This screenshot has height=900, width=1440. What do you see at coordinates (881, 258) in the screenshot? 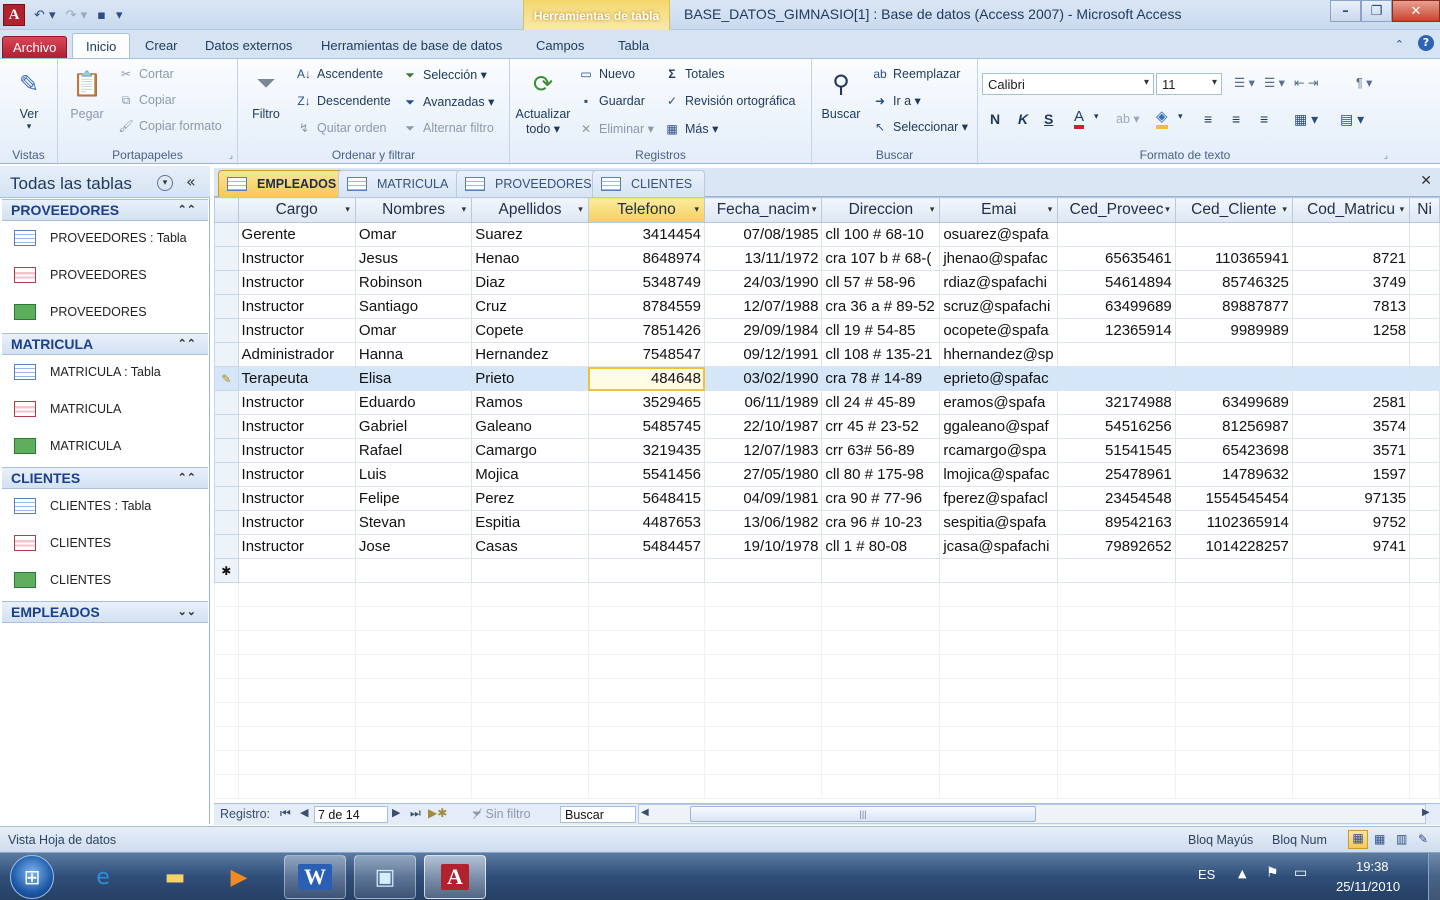
I see `table-cell: cra 107 b # 68-(` at bounding box center [881, 258].